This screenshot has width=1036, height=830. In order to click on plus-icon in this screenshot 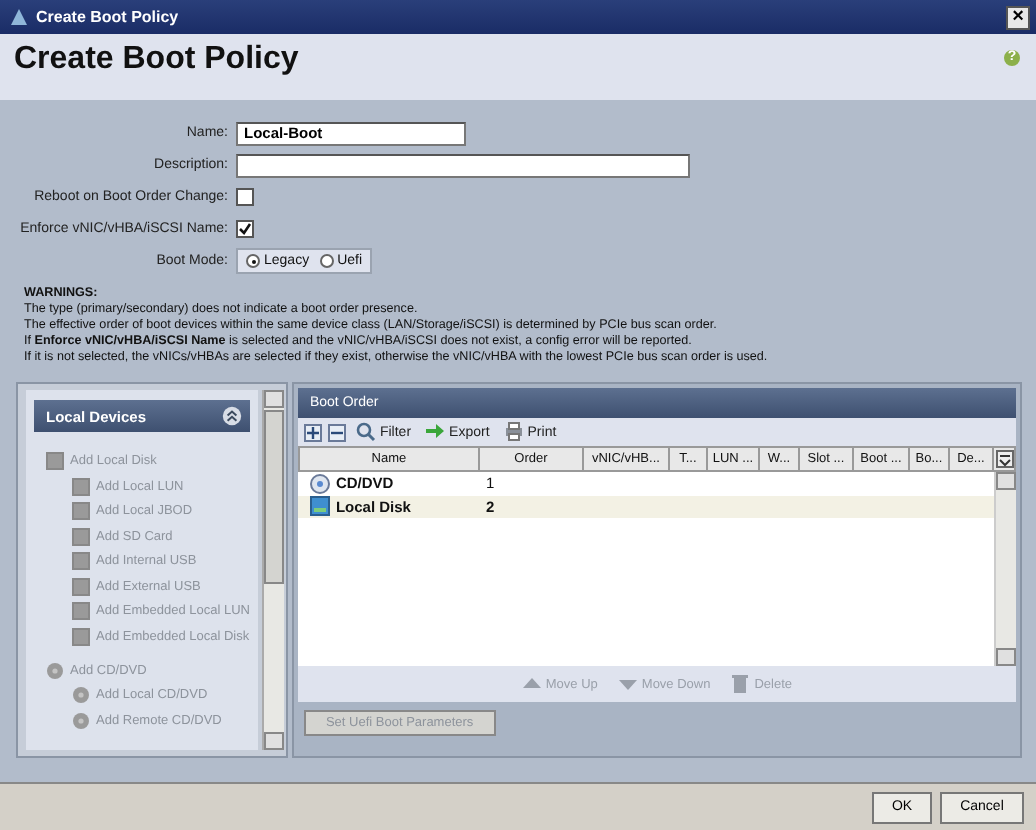, I will do `click(312, 432)`.